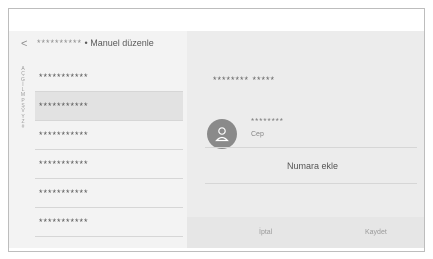 Image resolution: width=433 pixels, height=259 pixels. What do you see at coordinates (244, 80) in the screenshot?
I see `contact-name: ******** *****` at bounding box center [244, 80].